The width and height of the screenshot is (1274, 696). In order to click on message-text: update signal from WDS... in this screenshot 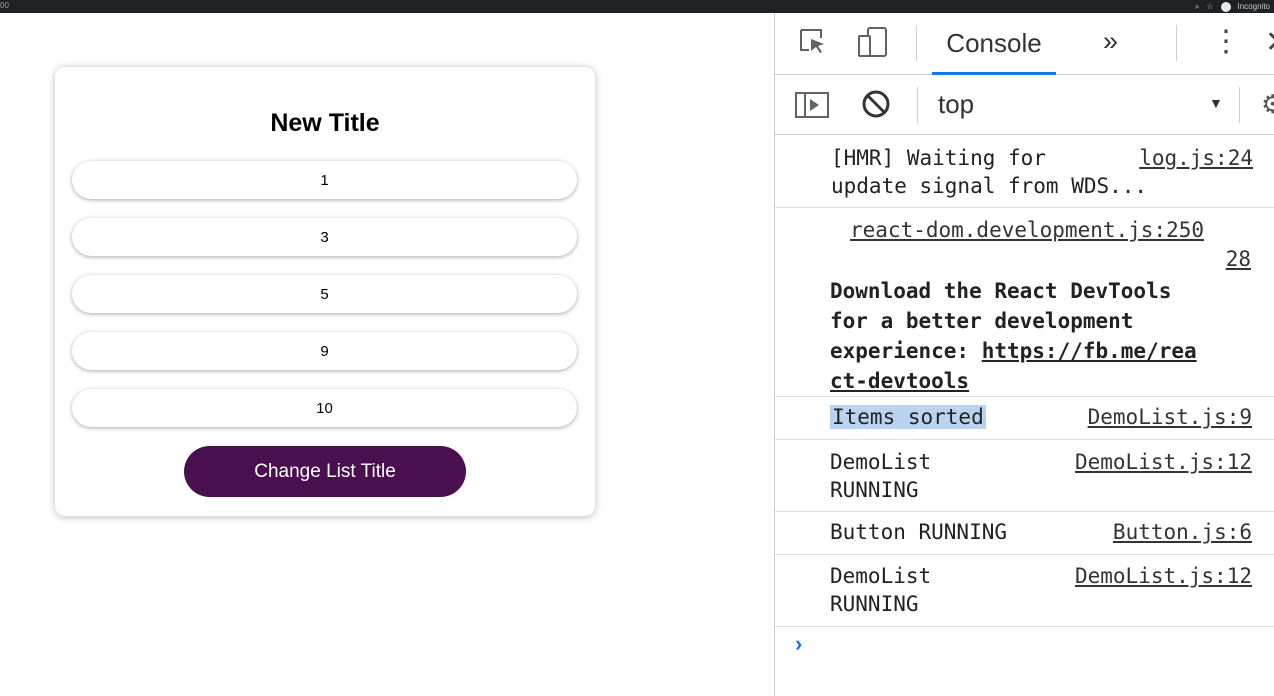, I will do `click(989, 186)`.